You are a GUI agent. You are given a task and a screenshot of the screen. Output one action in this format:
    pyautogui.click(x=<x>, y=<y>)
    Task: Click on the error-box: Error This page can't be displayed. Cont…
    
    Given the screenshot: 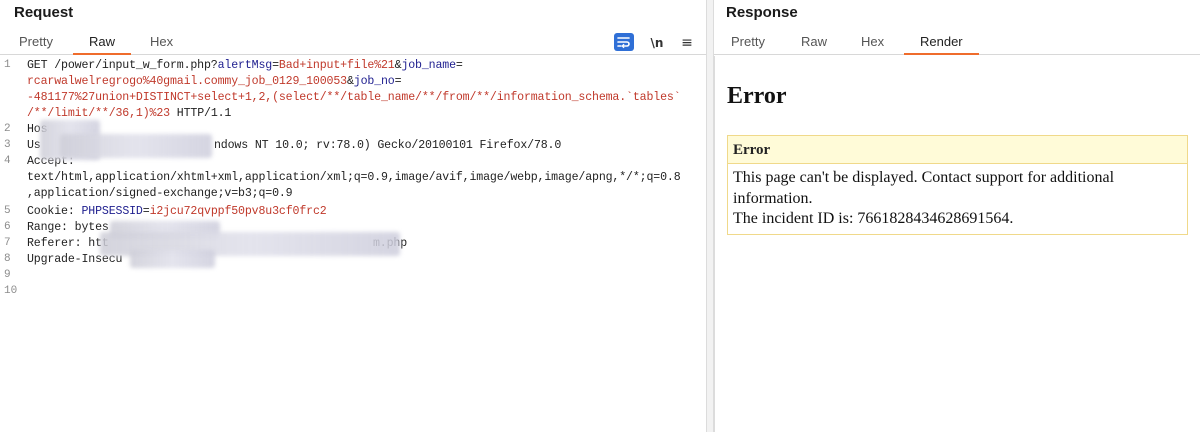 What is the action you would take?
    pyautogui.click(x=957, y=185)
    